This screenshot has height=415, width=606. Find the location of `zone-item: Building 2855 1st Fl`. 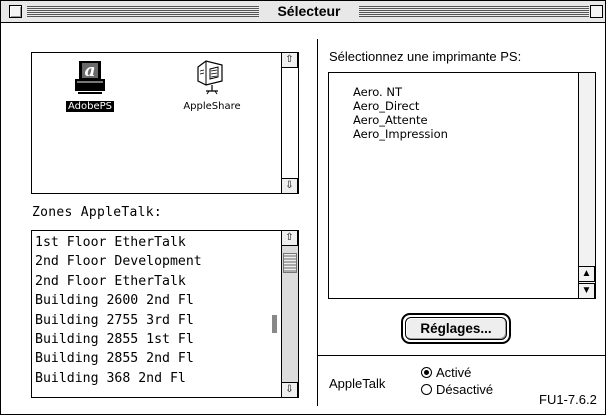

zone-item: Building 2855 1st Fl is located at coordinates (118, 339).